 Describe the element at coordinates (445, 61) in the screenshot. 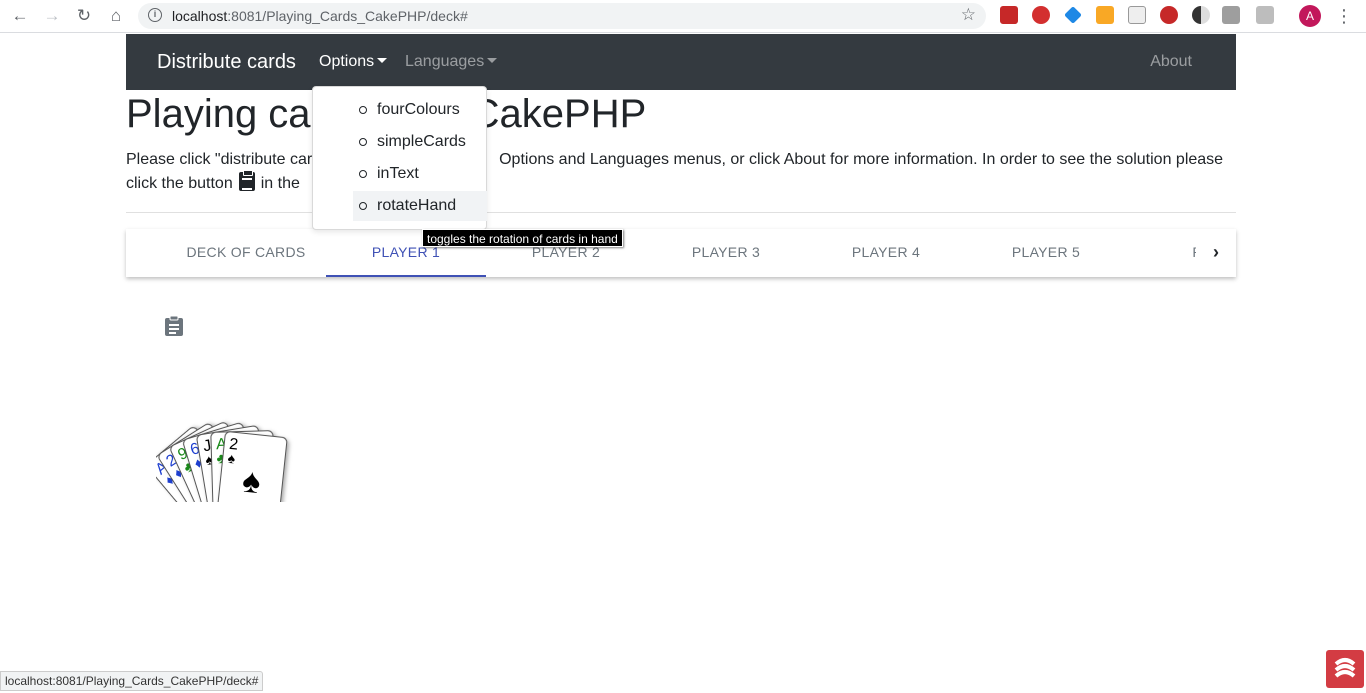

I see `languages-label: Languages` at that location.